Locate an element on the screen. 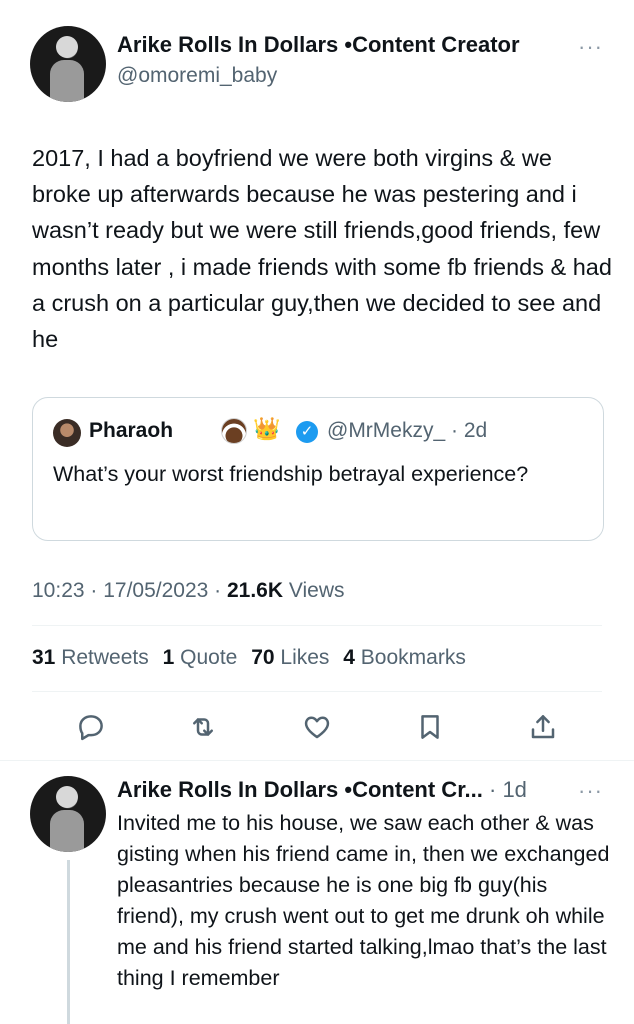  reply-button is located at coordinates (91, 727).